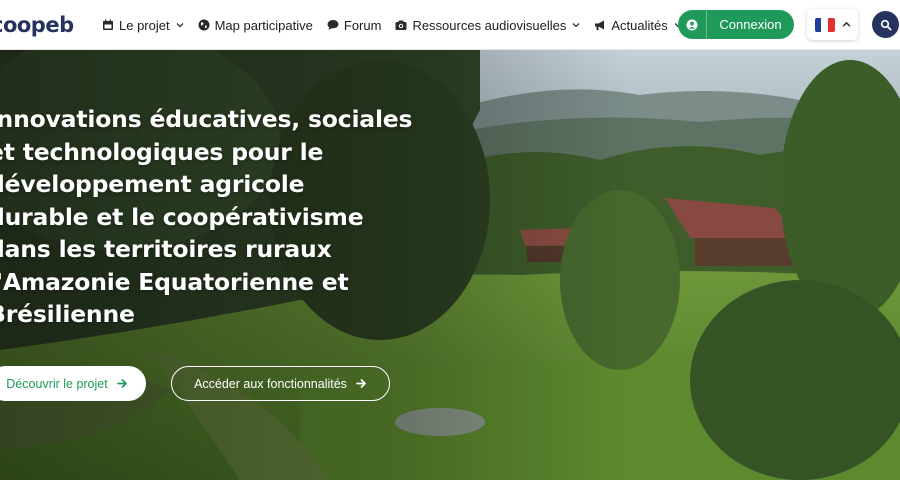 This screenshot has width=900, height=480. I want to click on nav-item-map-participative: Map participative, so click(255, 25).